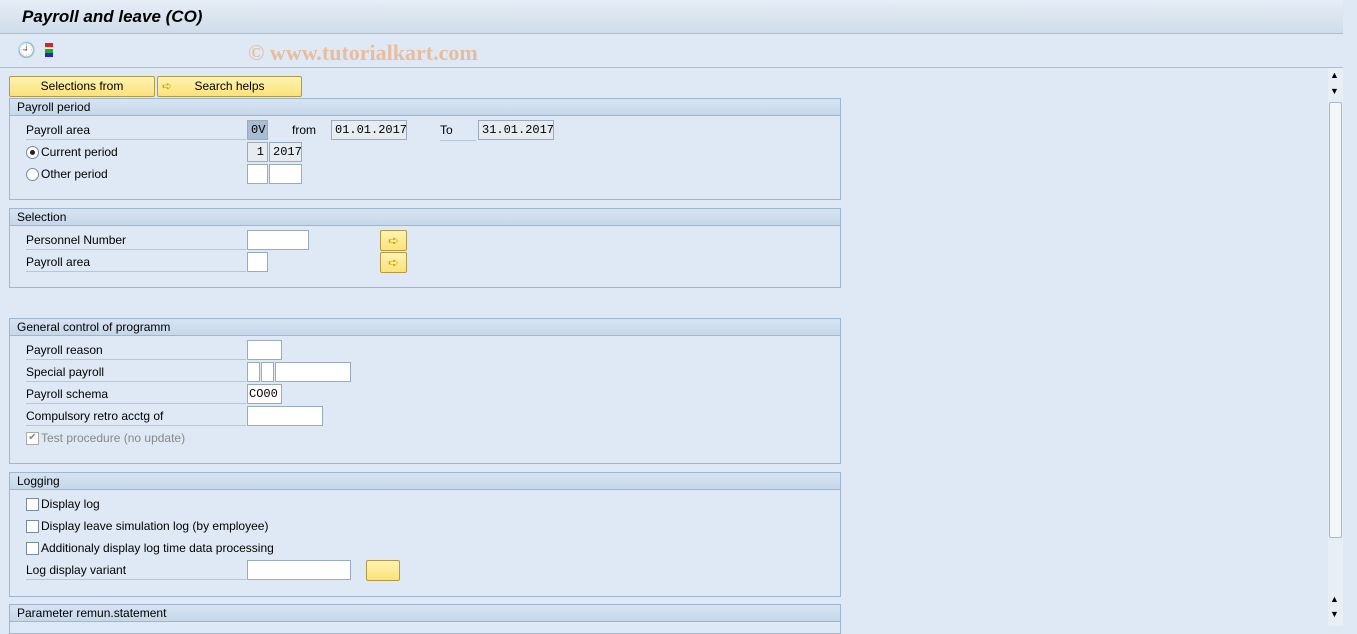 This screenshot has height=634, width=1357. Describe the element at coordinates (32, 438) in the screenshot. I see `checkmark-icon: ✔` at that location.